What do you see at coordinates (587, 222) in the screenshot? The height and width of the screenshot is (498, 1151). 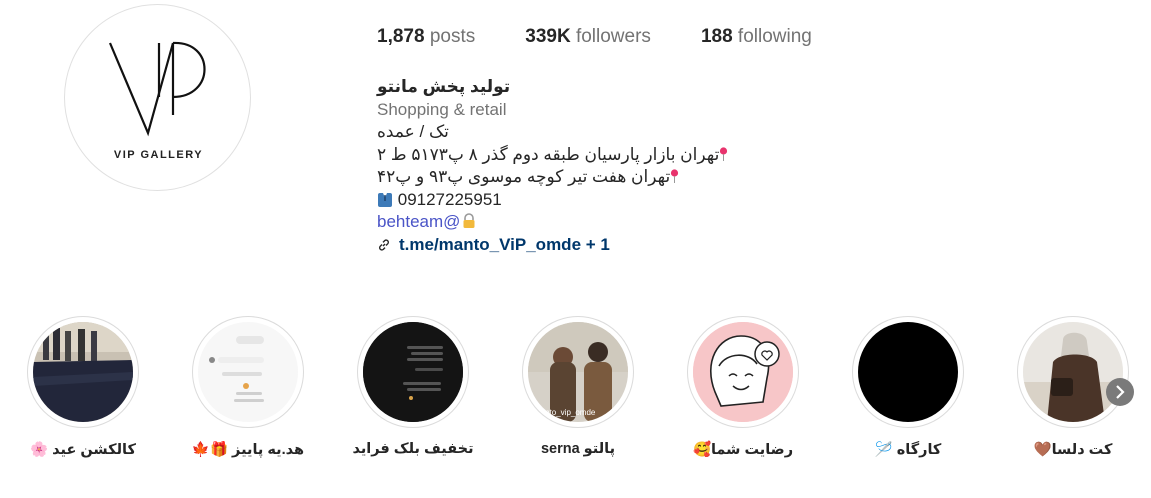 I see `bio-line-5: behteam@` at bounding box center [587, 222].